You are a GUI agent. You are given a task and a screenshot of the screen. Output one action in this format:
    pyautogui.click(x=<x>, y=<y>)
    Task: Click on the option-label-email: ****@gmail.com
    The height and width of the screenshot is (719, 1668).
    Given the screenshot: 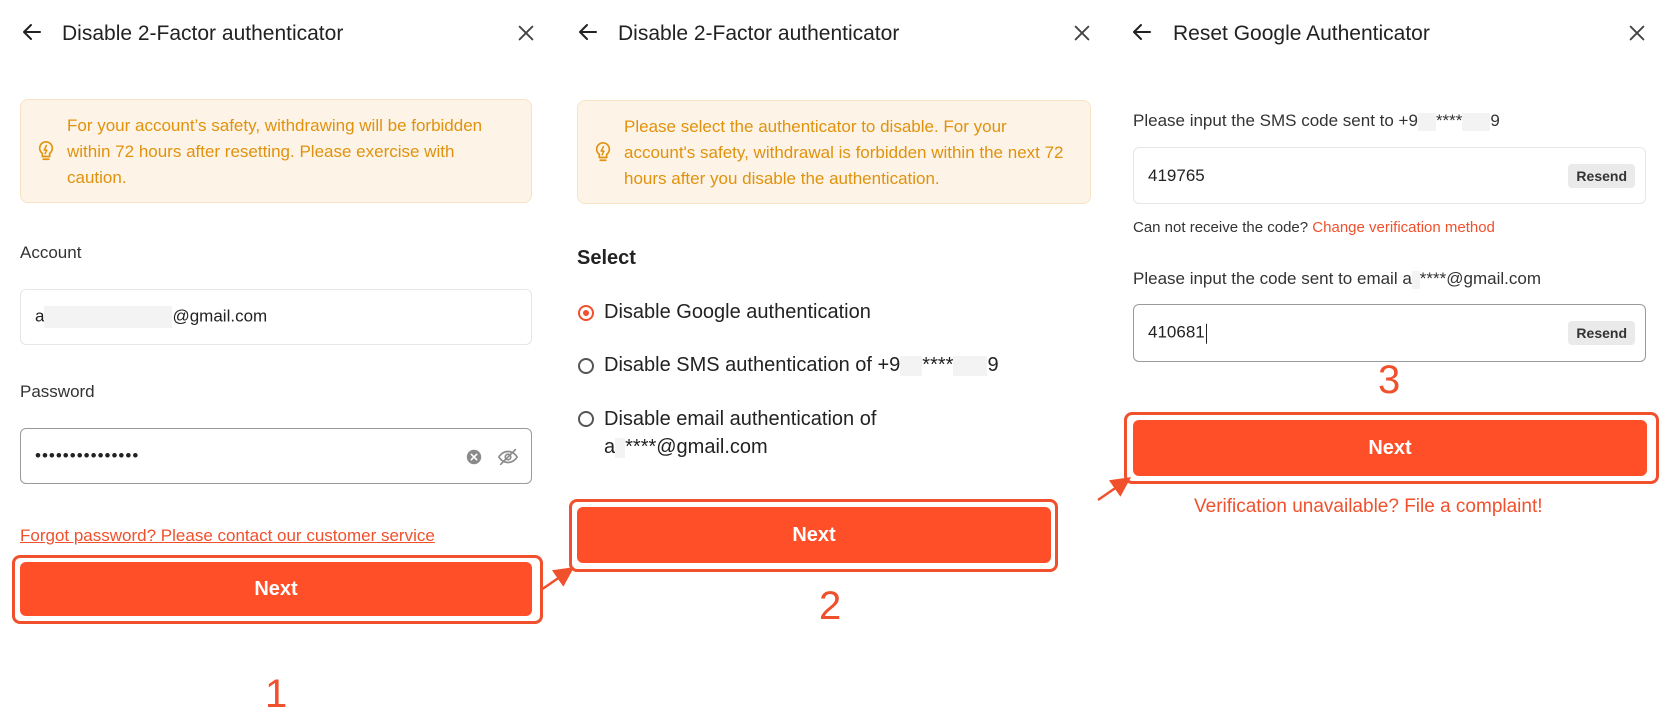 What is the action you would take?
    pyautogui.click(x=696, y=447)
    